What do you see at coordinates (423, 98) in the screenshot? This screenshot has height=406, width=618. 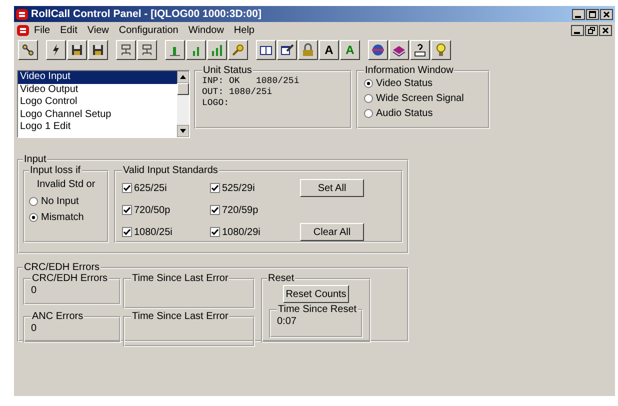 I see `radio-option: Wide Screen Signal` at bounding box center [423, 98].